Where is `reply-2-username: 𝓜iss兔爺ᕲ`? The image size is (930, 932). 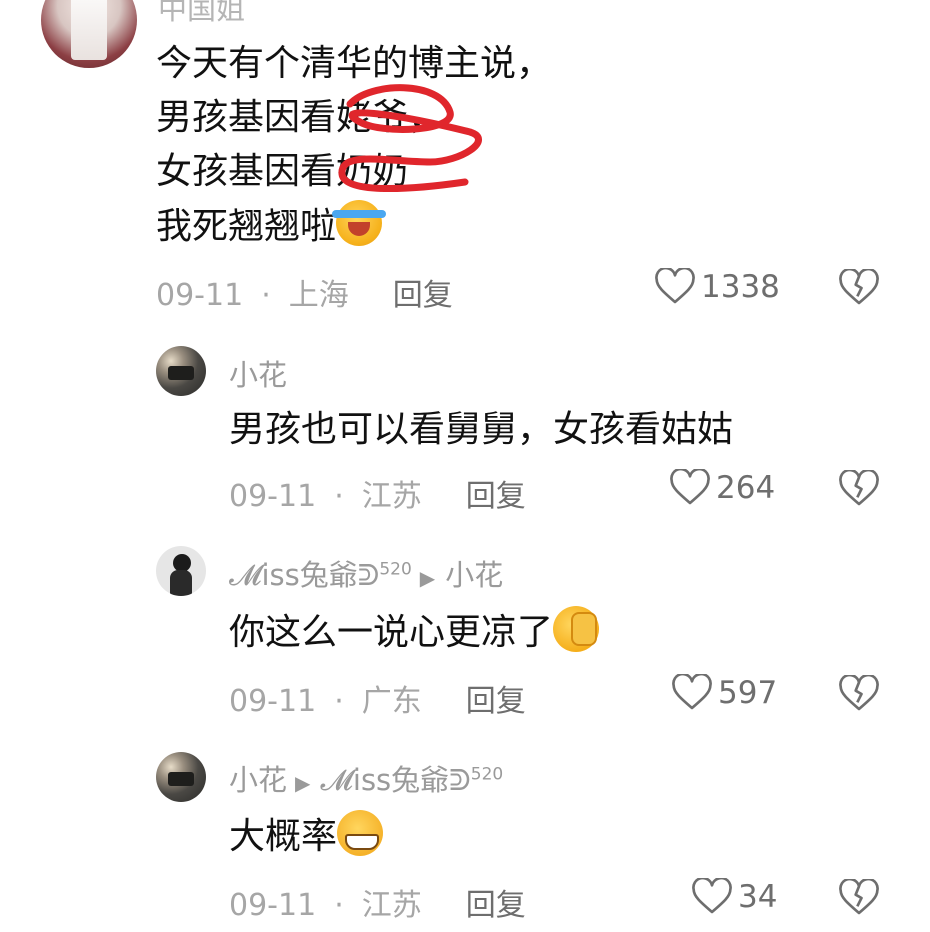 reply-2-username: 𝓜iss兔爺ᕲ is located at coordinates (304, 575).